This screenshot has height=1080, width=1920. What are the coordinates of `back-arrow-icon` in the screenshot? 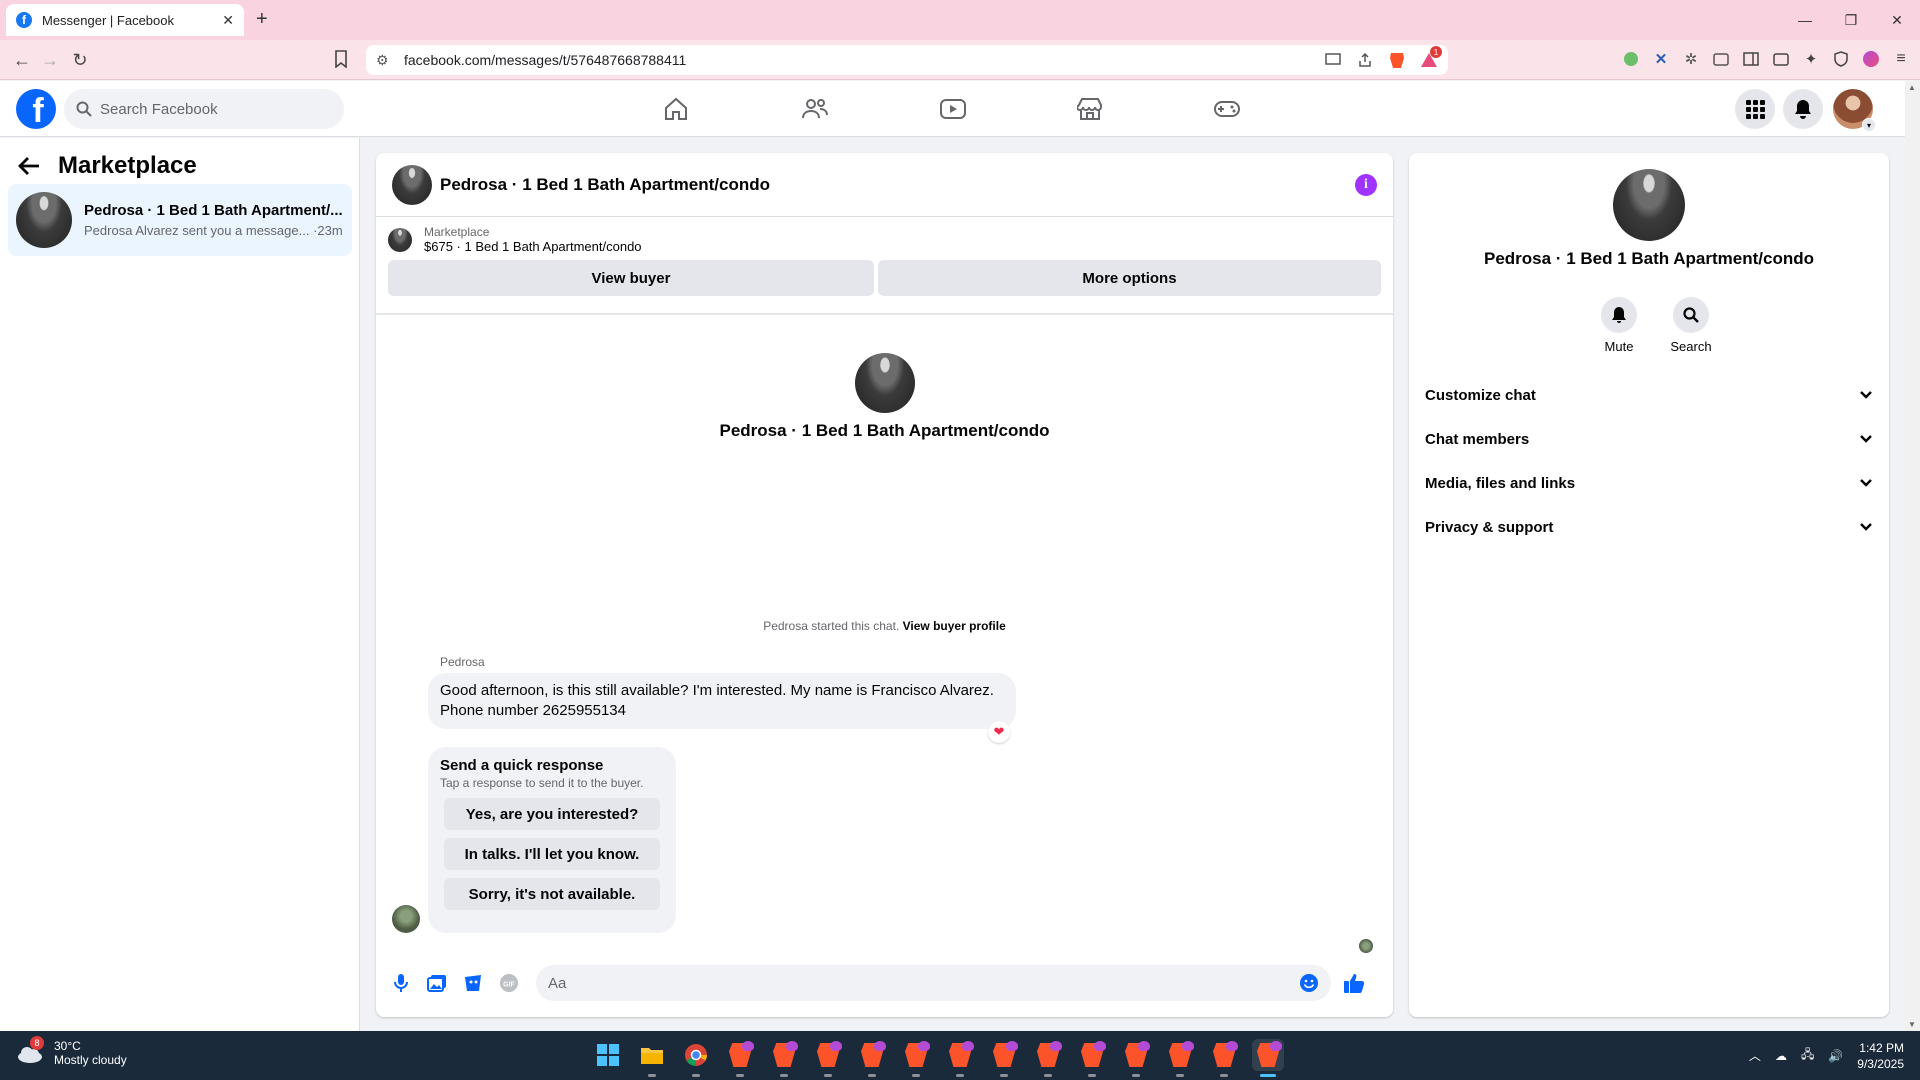 It's located at (29, 166).